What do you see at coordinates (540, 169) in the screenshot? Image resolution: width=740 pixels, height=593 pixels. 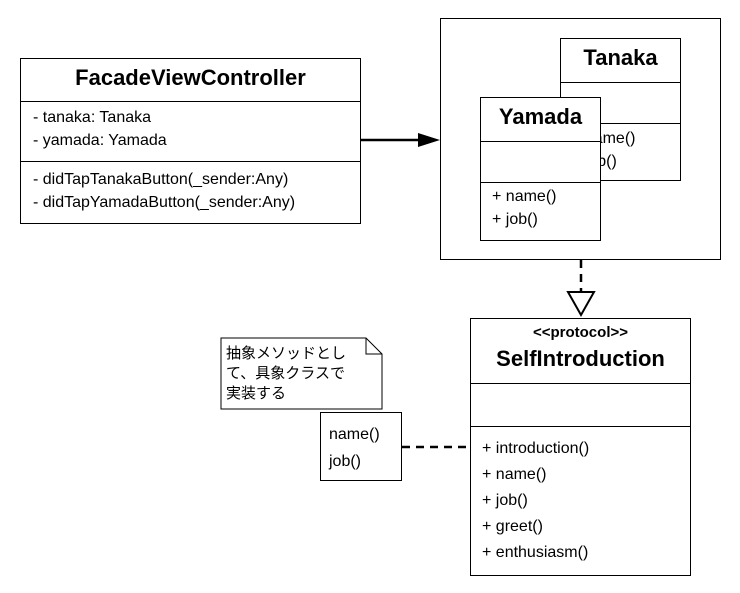 I see `yamada-class: Yamada + name() + job()` at bounding box center [540, 169].